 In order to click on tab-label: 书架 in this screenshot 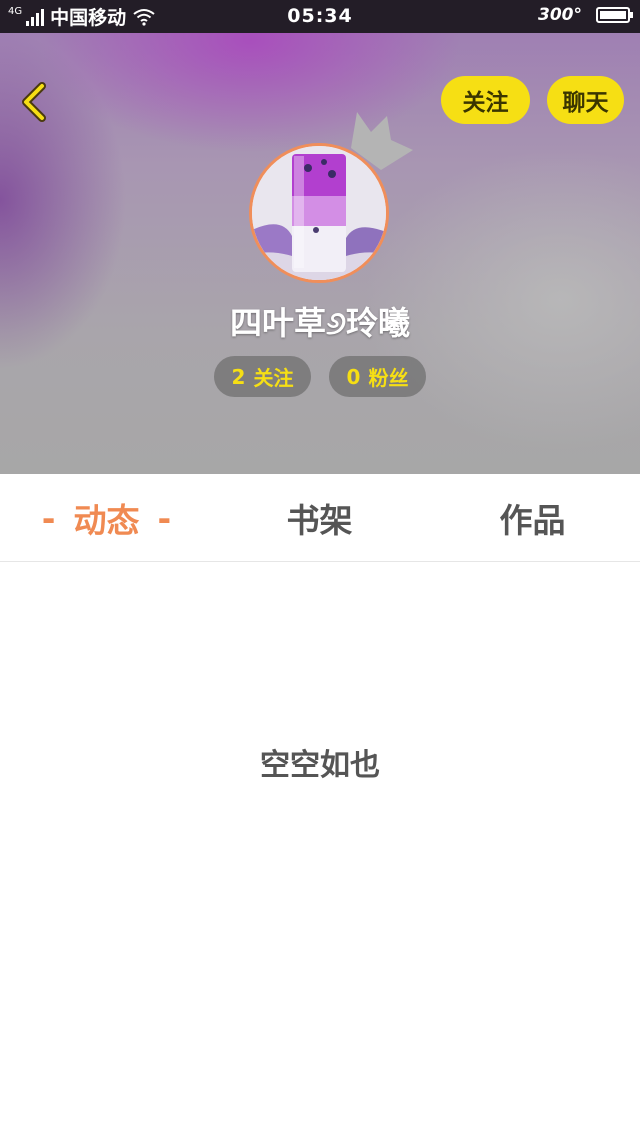, I will do `click(319, 520)`.